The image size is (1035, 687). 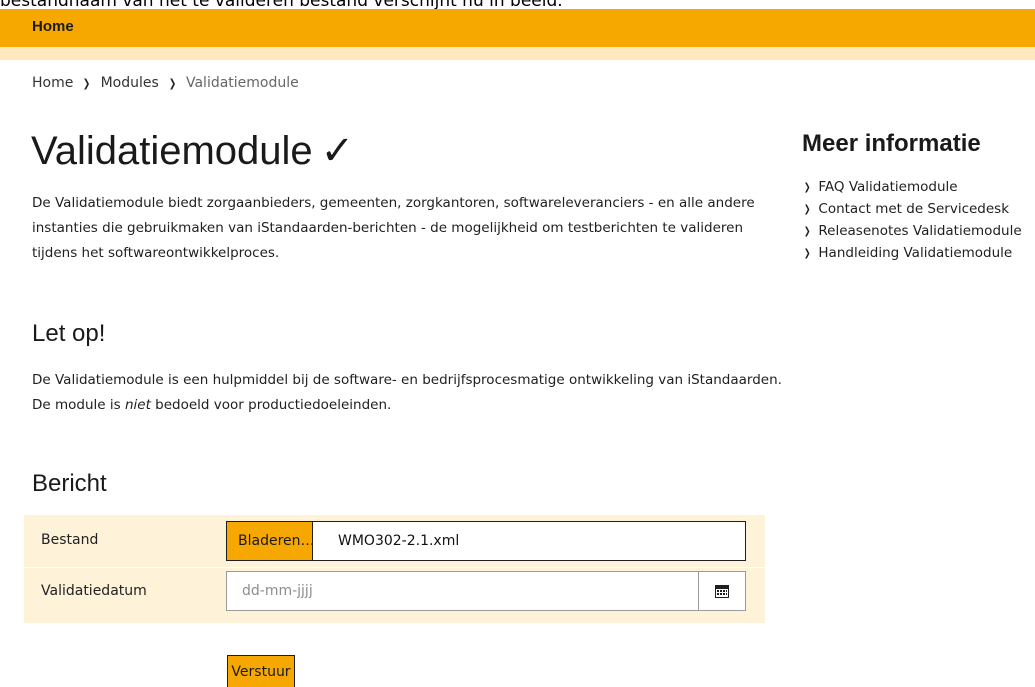 I want to click on file-row: Bestand Bladeren… WMO302-2.1.xml, so click(x=394, y=541).